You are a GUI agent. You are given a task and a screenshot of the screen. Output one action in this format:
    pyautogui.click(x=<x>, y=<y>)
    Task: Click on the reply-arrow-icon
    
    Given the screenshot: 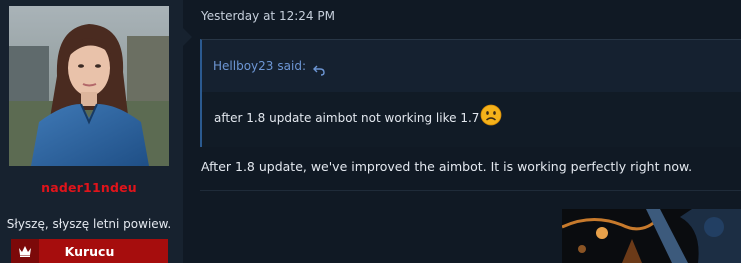 What is the action you would take?
    pyautogui.click(x=319, y=68)
    